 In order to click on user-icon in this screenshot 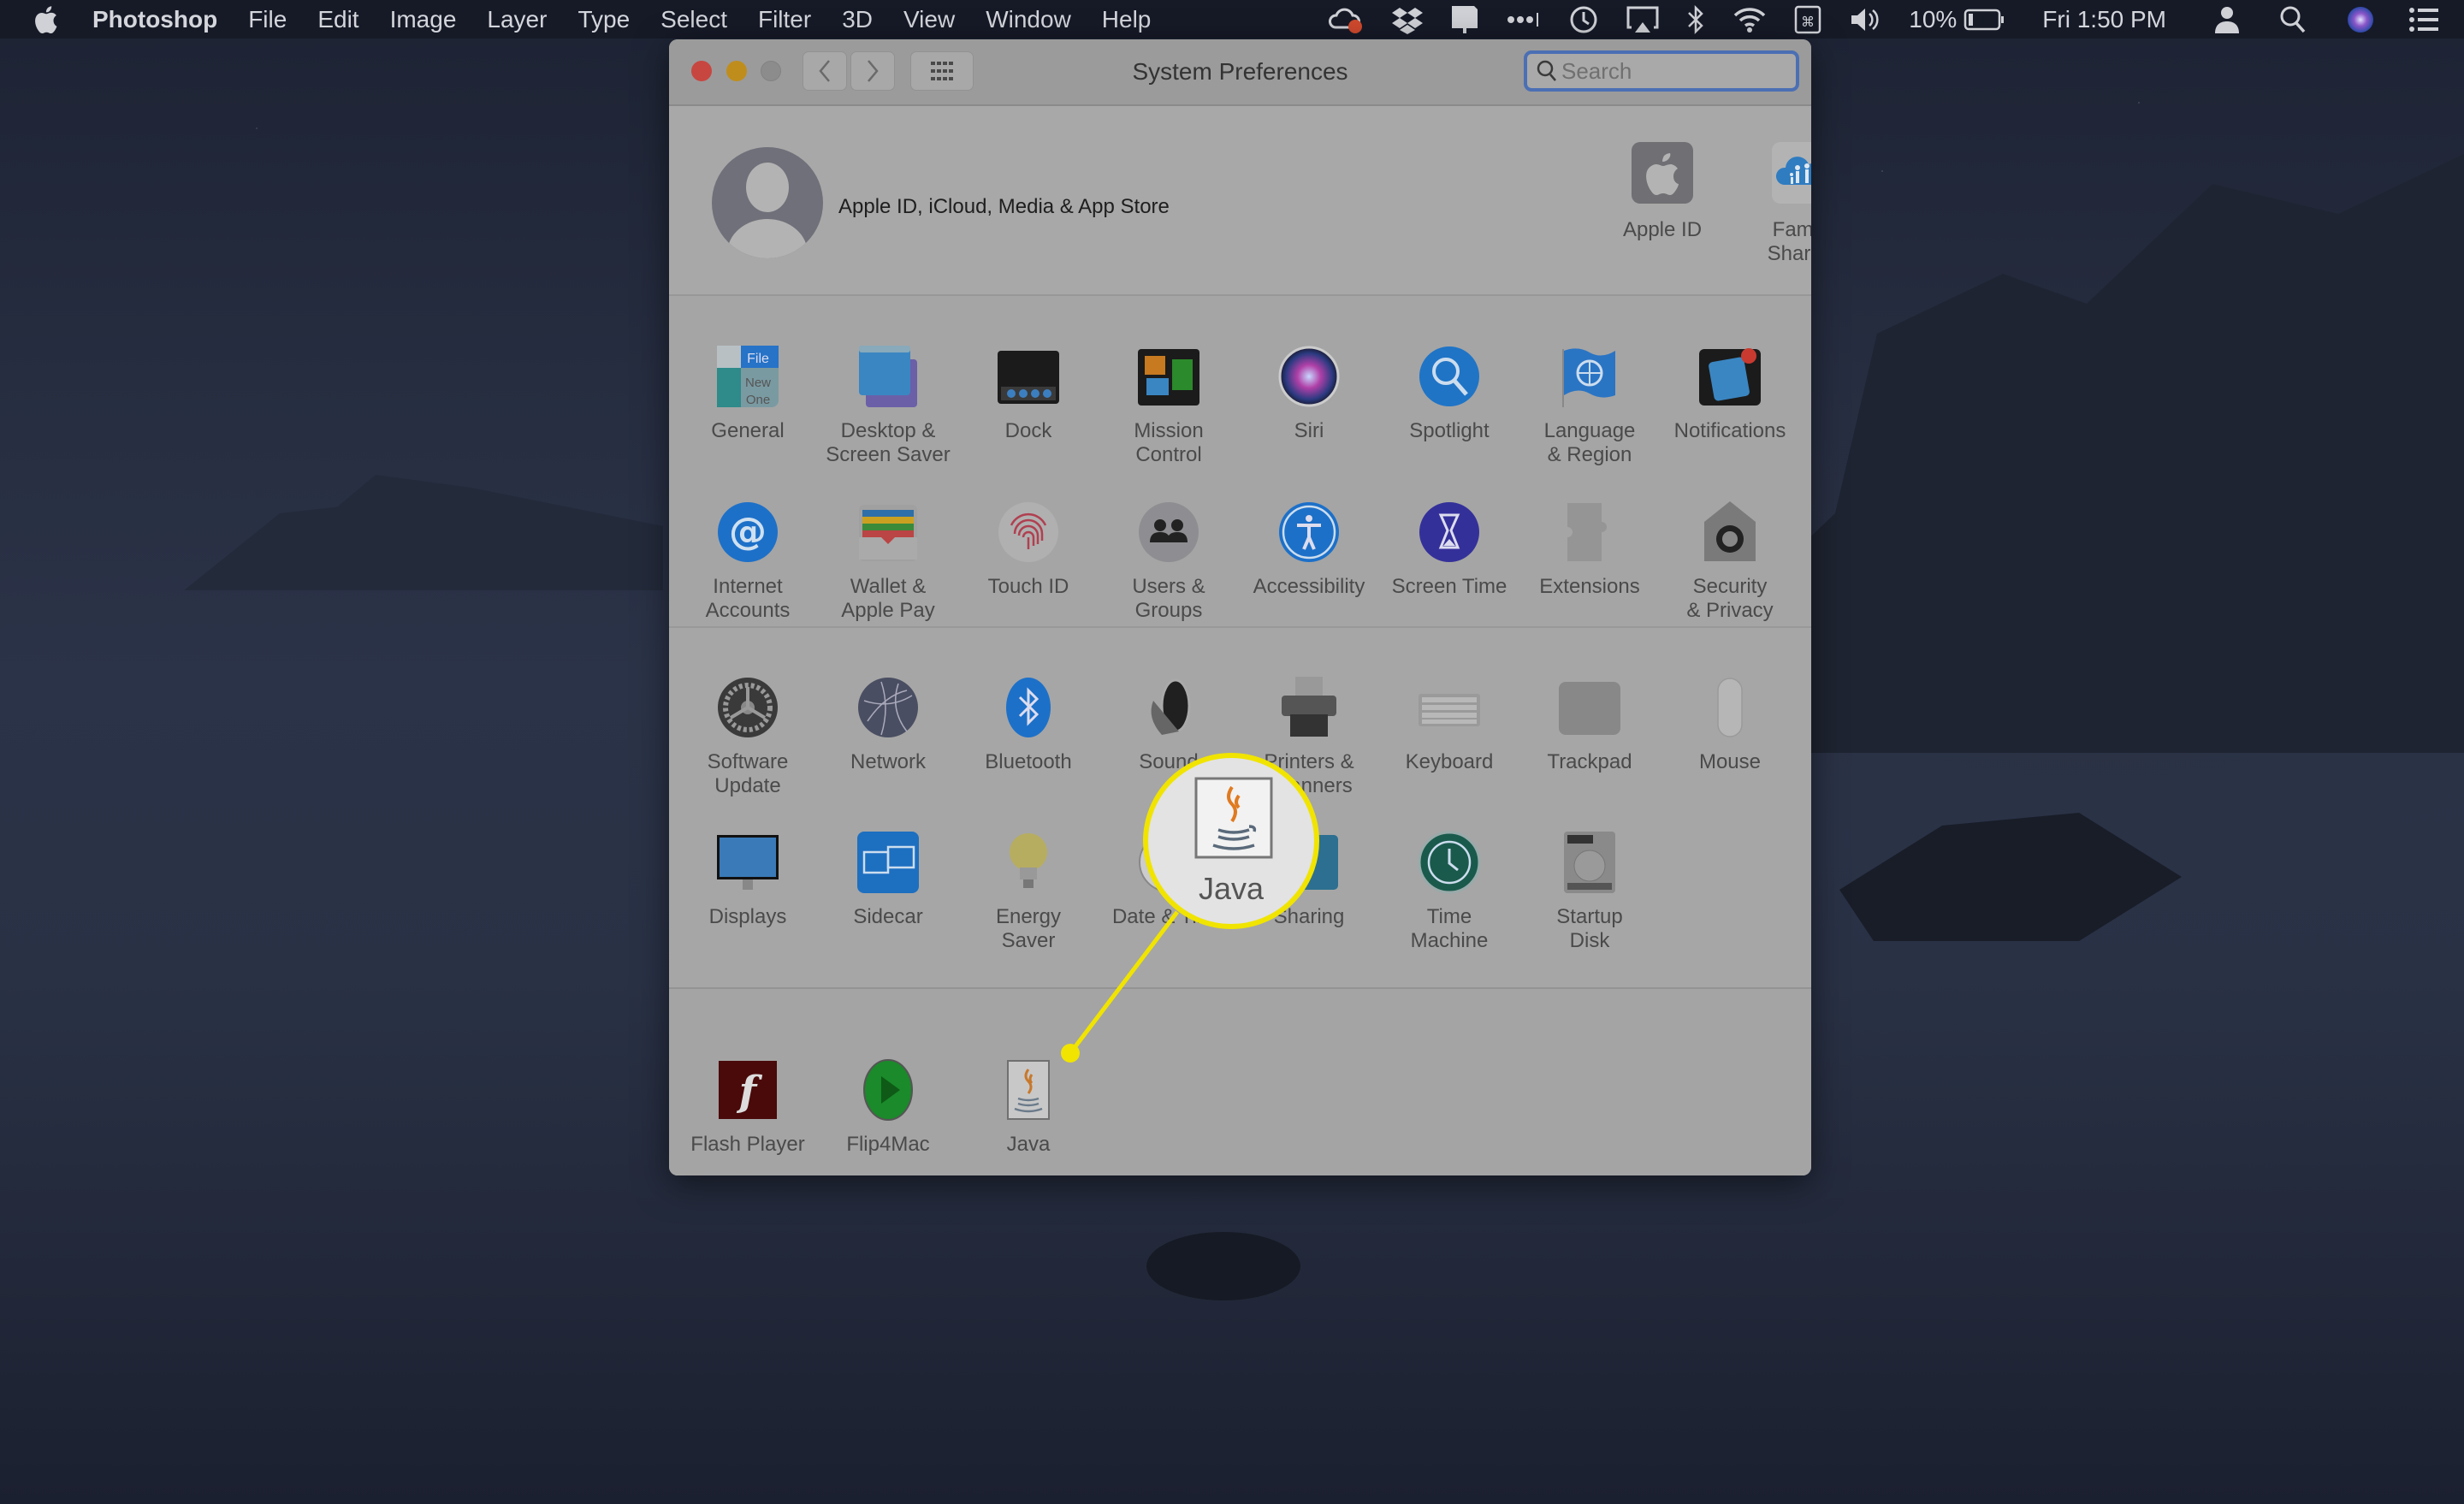, I will do `click(2227, 20)`.